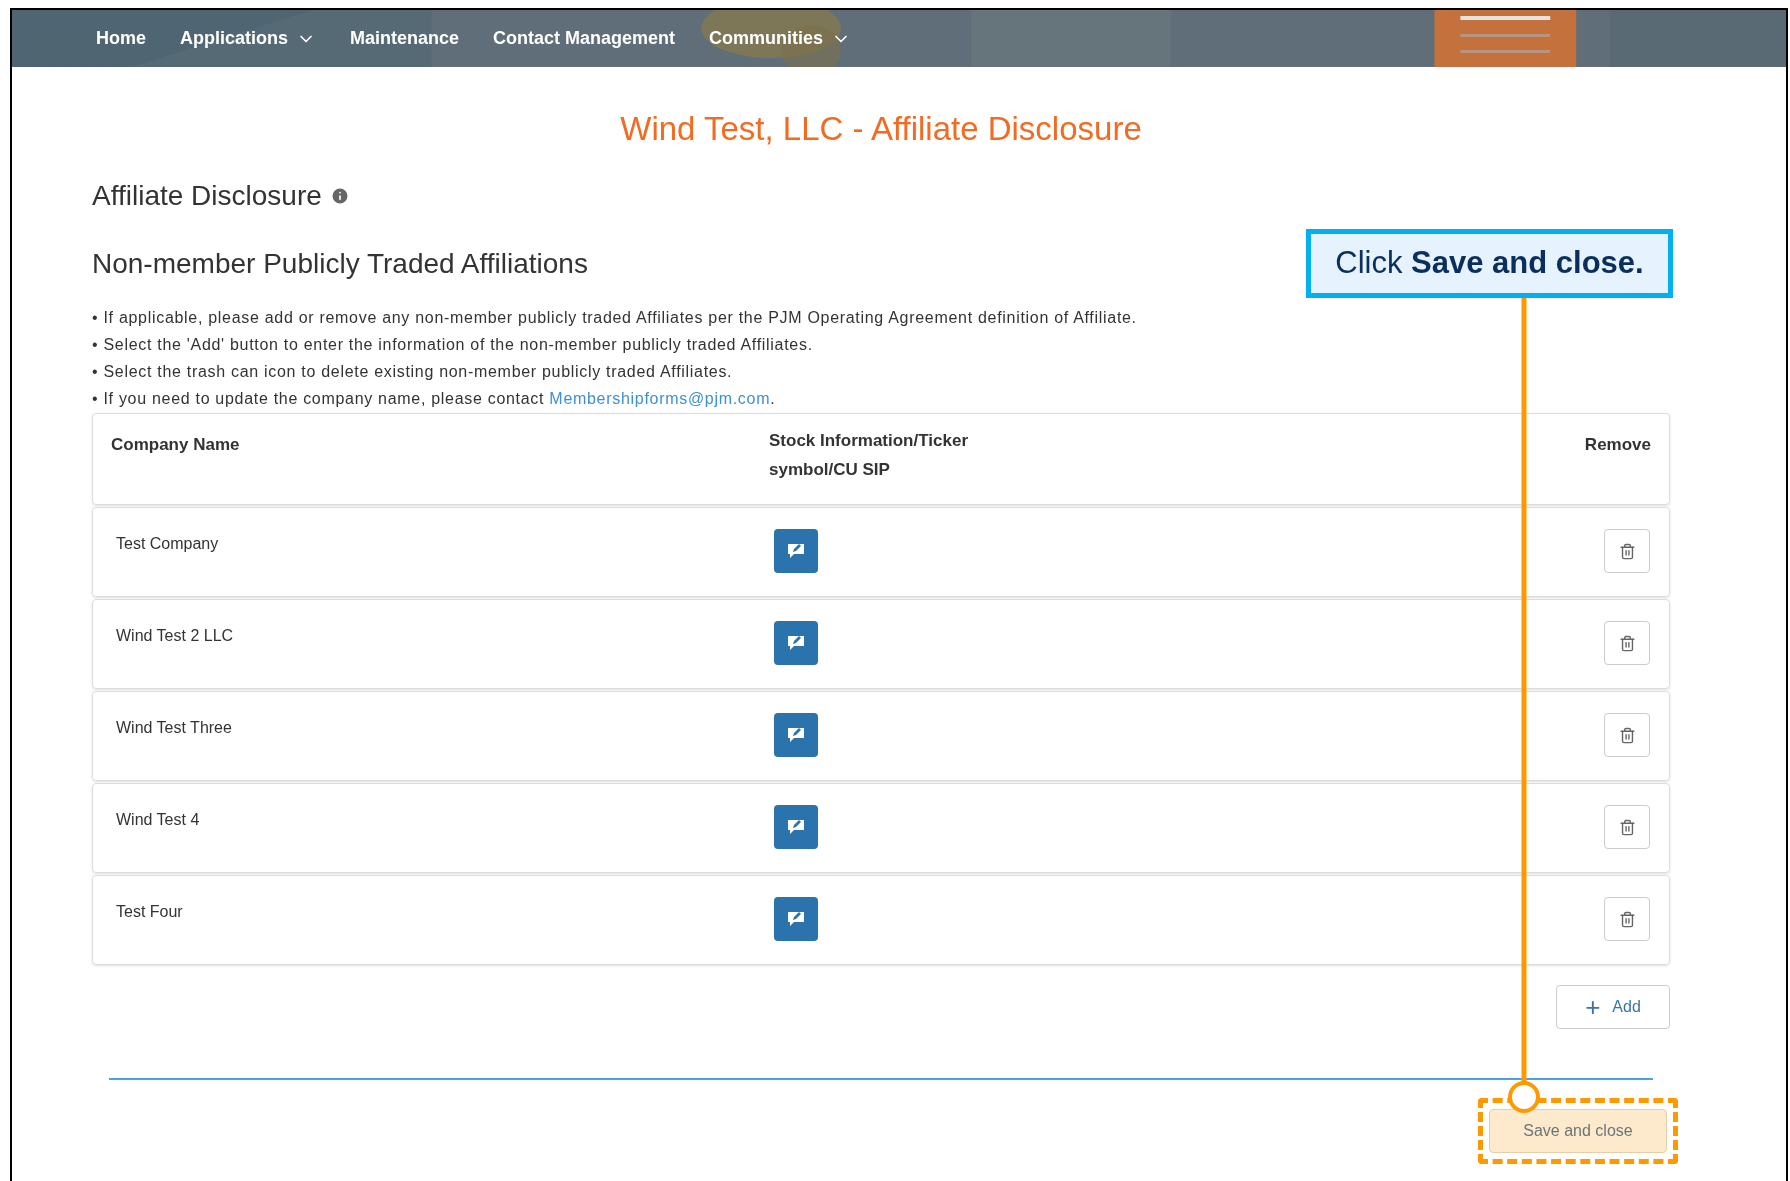 The width and height of the screenshot is (1790, 1181). What do you see at coordinates (1578, 1131) in the screenshot?
I see `save-and-close-button: Save and close` at bounding box center [1578, 1131].